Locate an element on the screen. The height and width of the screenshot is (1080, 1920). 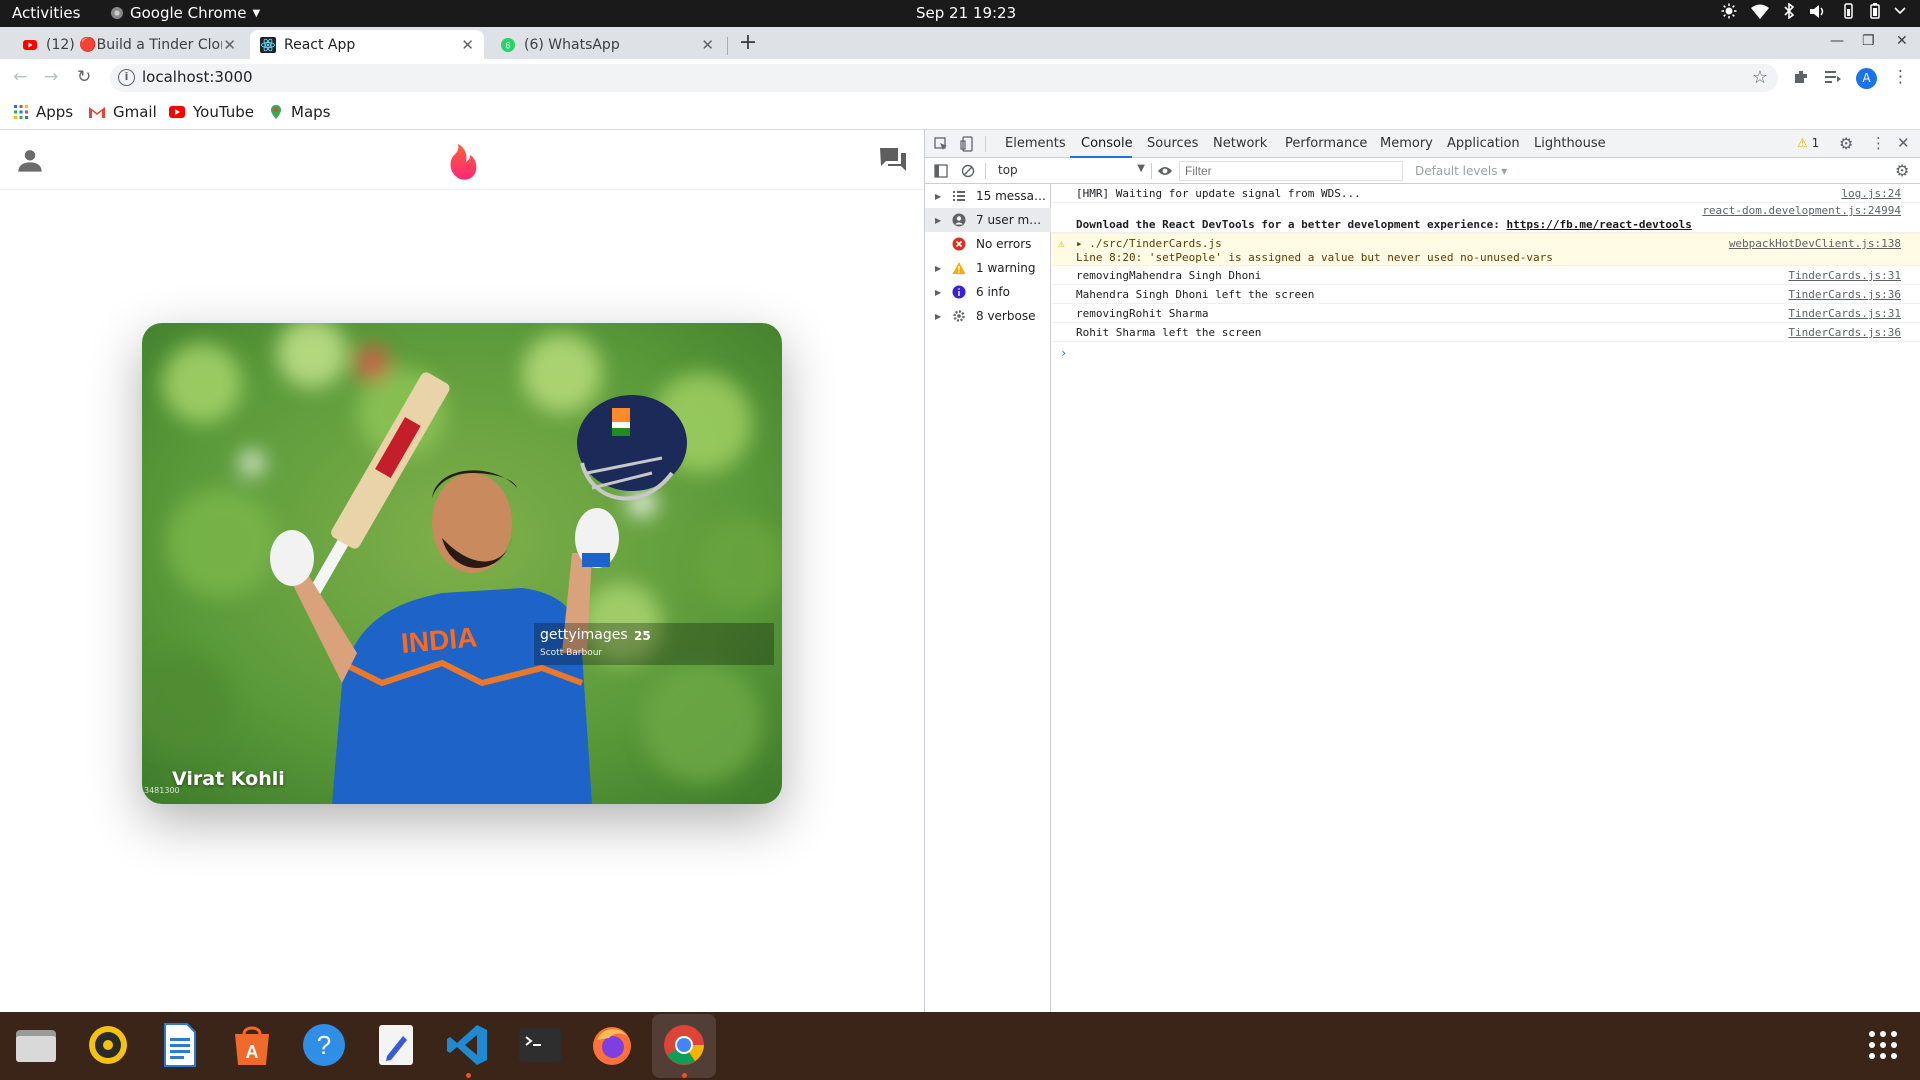
show-applications-icon is located at coordinates (1883, 1045).